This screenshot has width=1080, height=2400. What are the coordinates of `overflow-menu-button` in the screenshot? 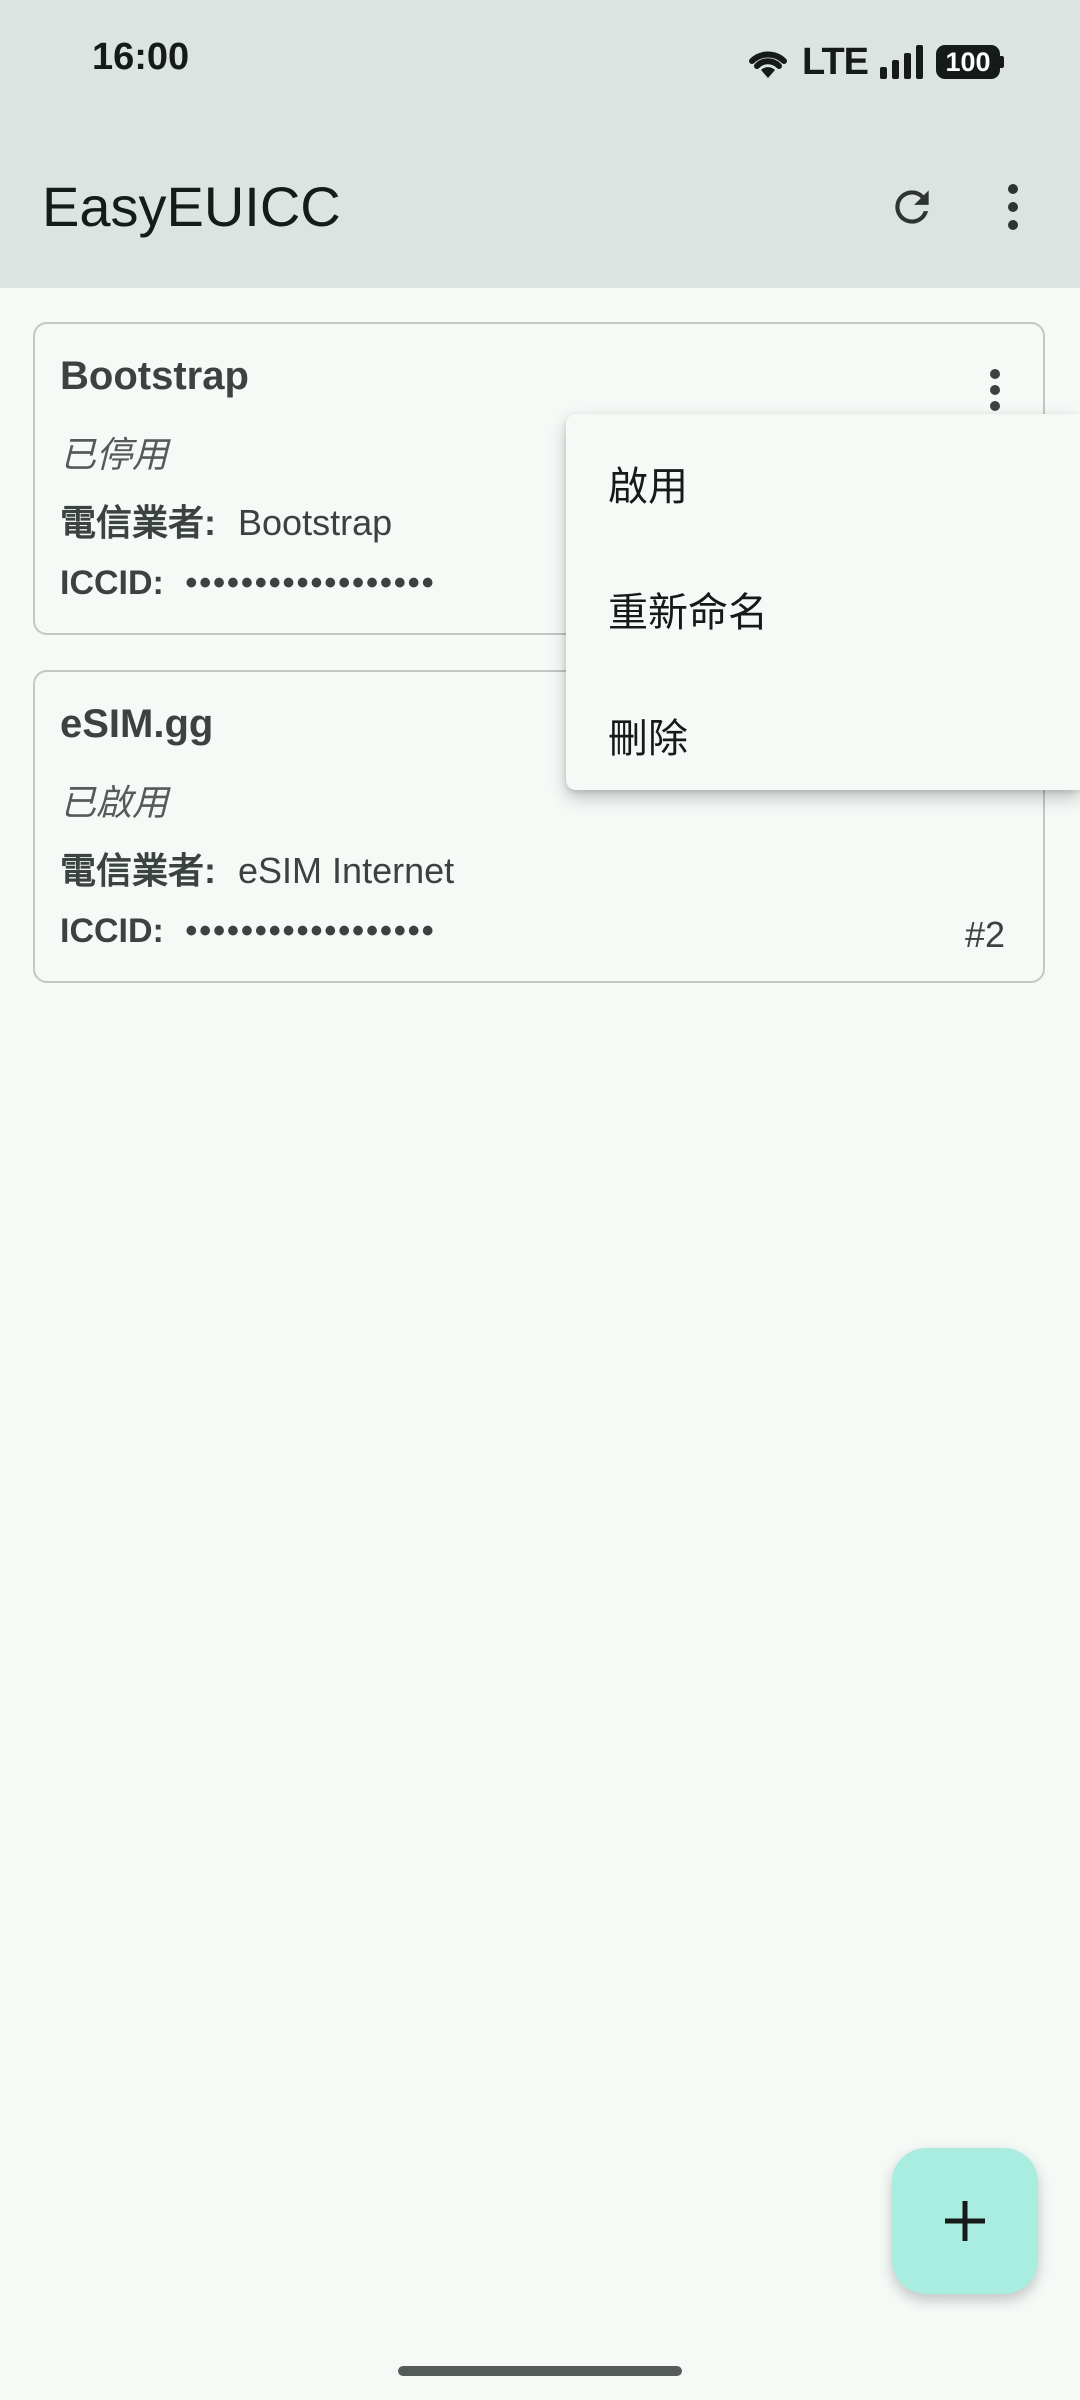 It's located at (1013, 207).